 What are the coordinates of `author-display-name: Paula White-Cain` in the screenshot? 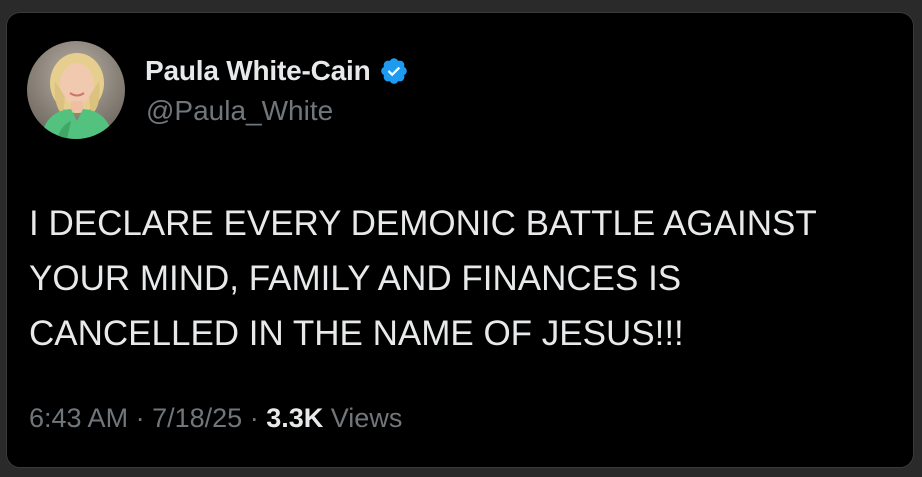 It's located at (258, 71).